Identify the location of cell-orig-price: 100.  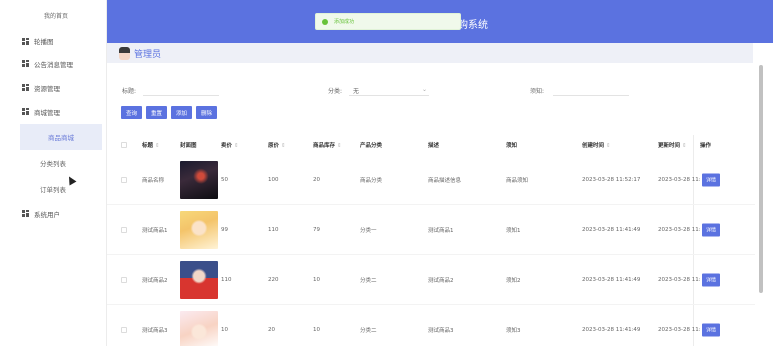
(273, 179).